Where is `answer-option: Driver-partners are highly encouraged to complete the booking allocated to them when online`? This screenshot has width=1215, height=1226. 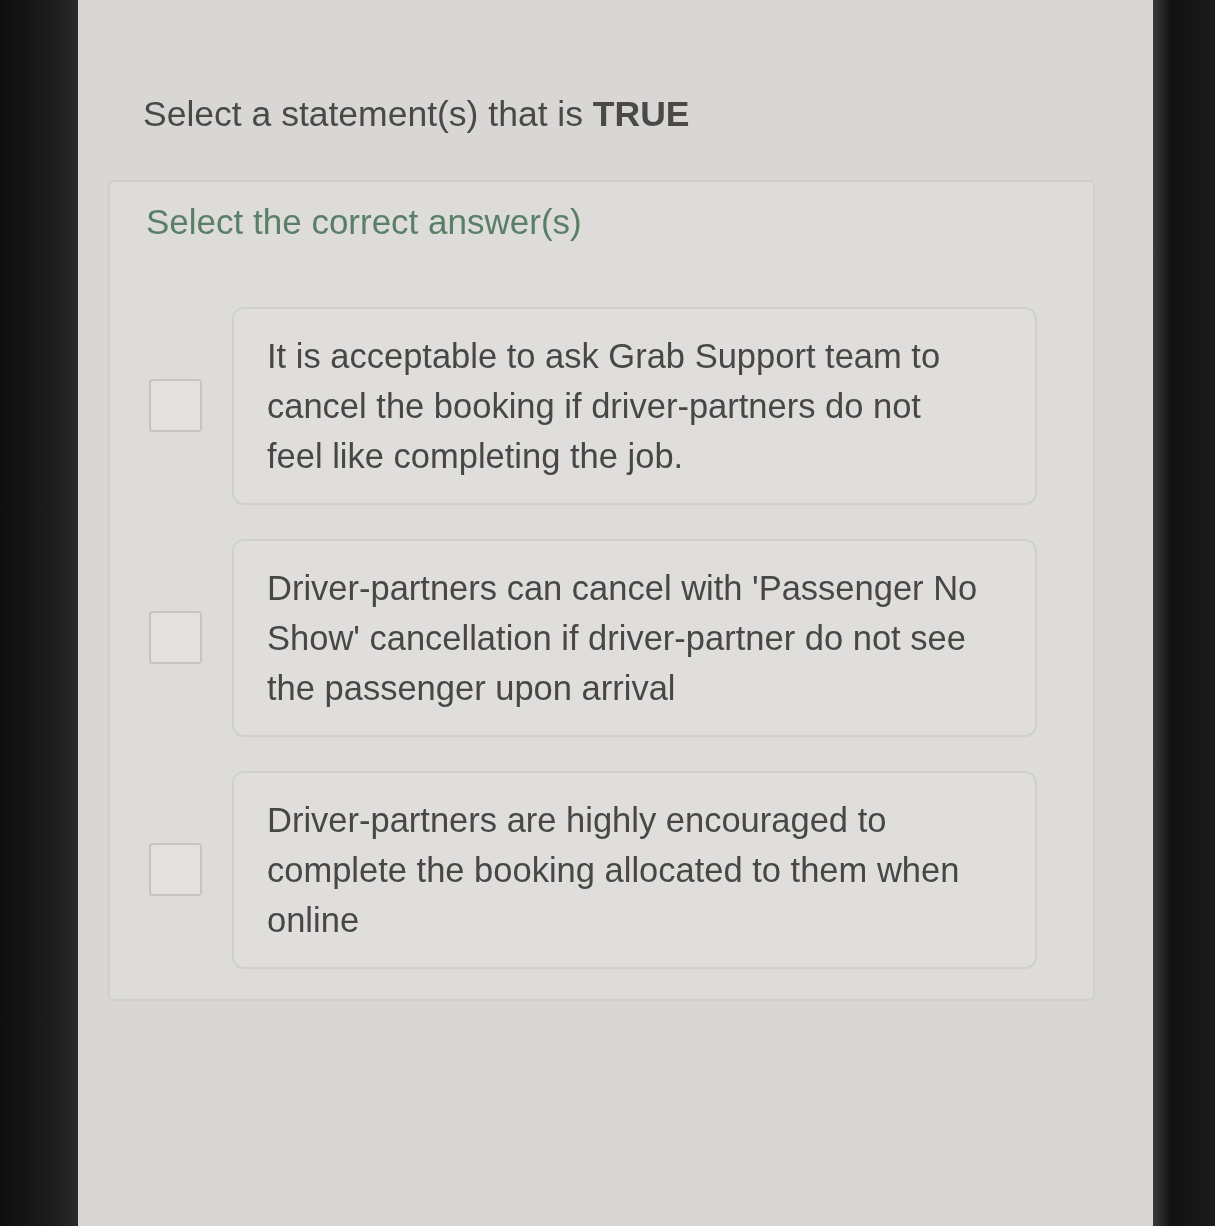 answer-option: Driver-partners are highly encouraged to complete the booking allocated to them when online is located at coordinates (634, 869).